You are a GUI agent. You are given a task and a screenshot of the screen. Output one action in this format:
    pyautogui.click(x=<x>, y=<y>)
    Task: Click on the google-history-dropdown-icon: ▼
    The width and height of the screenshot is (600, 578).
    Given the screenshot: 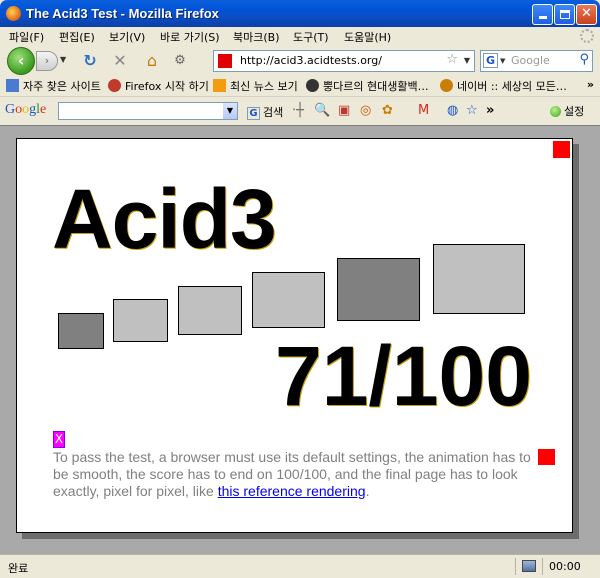 What is the action you would take?
    pyautogui.click(x=230, y=111)
    